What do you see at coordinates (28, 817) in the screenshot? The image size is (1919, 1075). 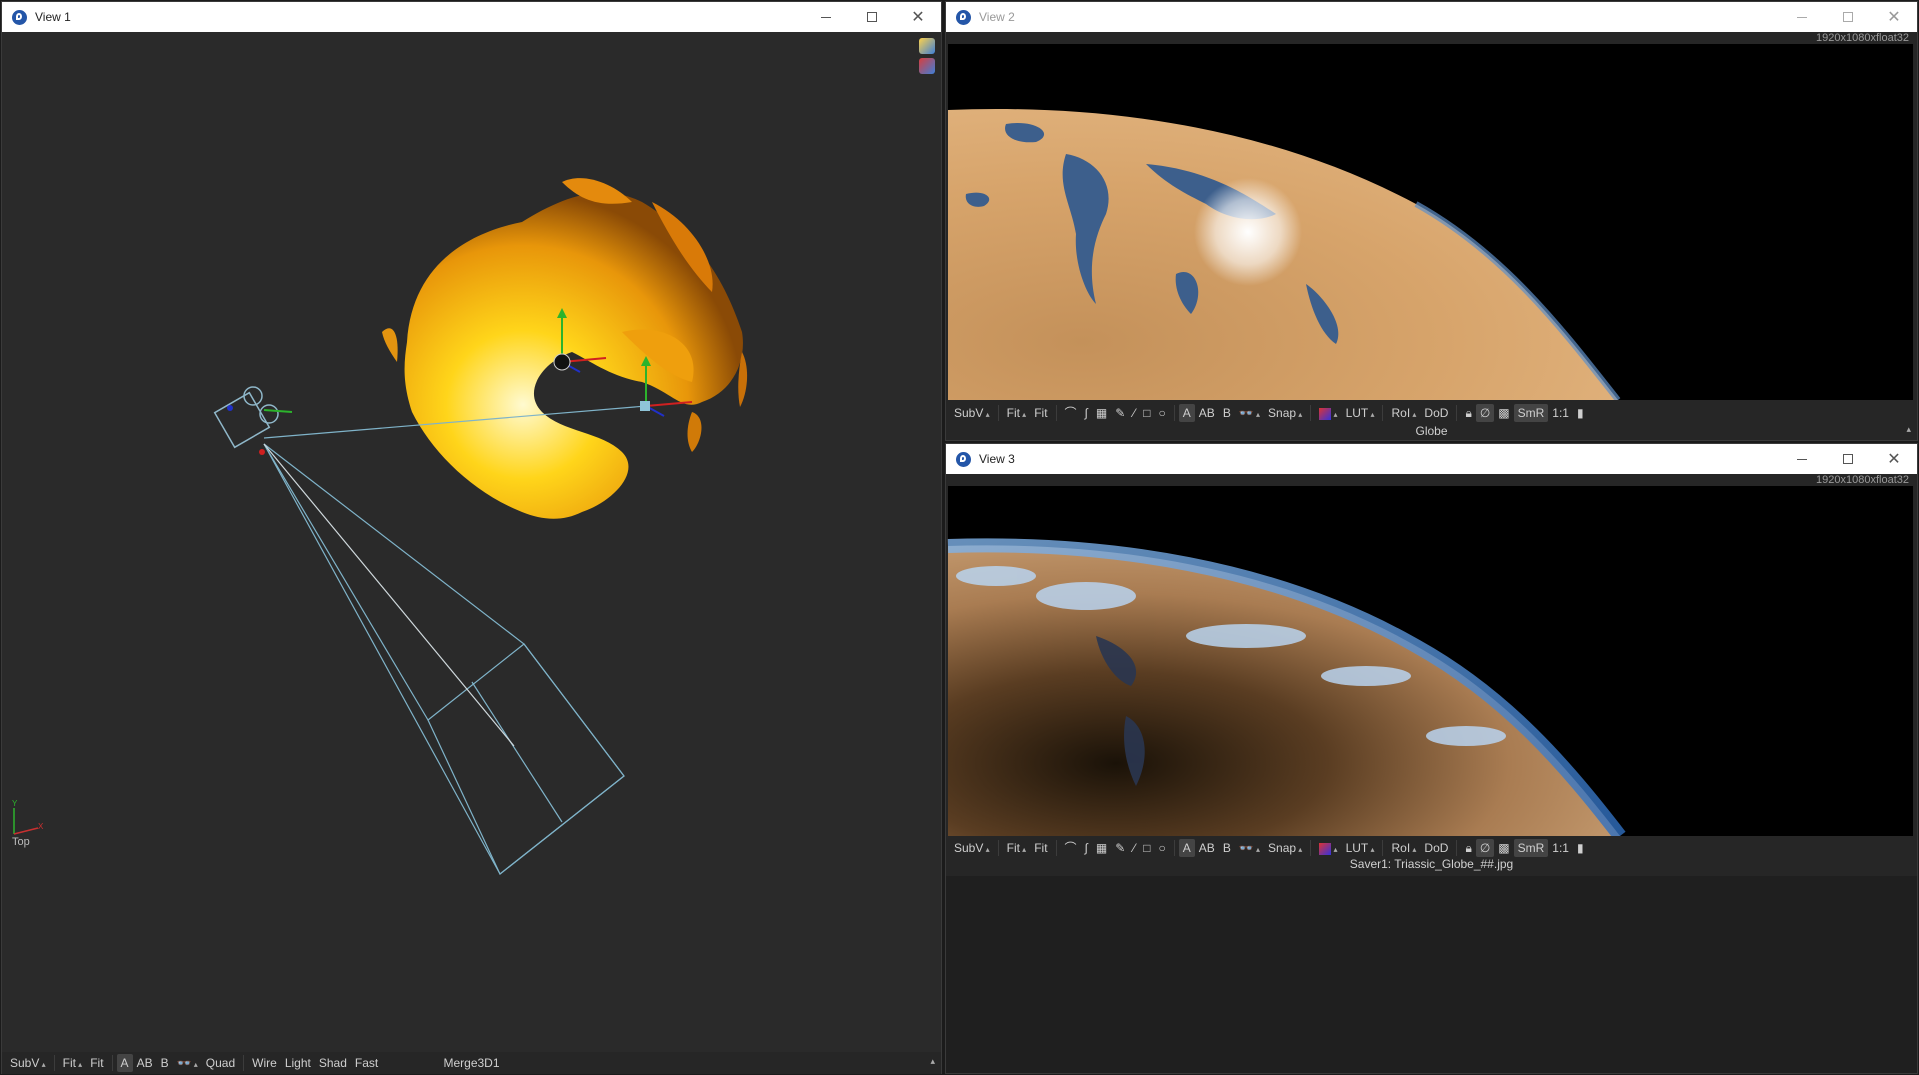 I see `axis-triad: Y X` at bounding box center [28, 817].